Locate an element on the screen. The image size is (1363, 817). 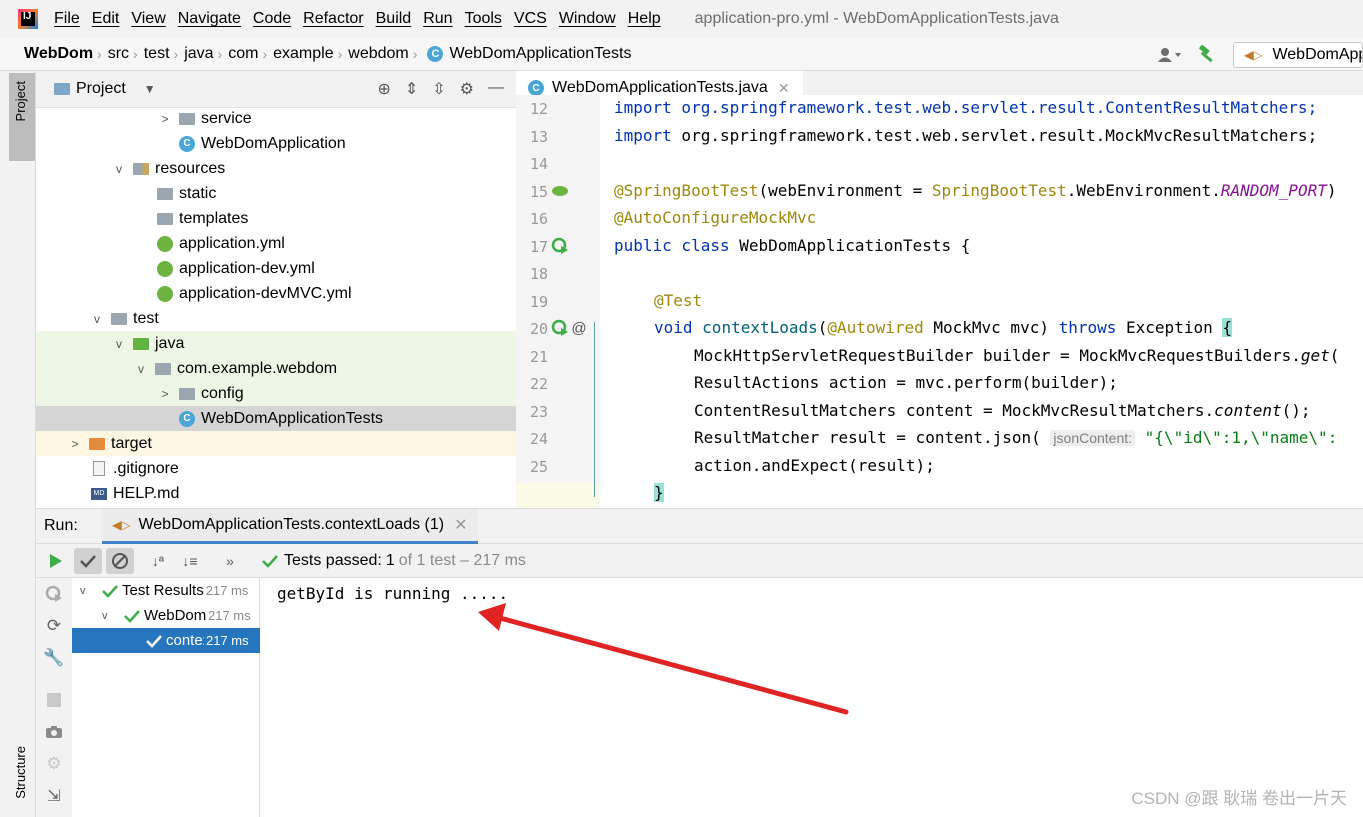
tree-item-webdomapplication: C WebDomApplication is located at coordinates (276, 143).